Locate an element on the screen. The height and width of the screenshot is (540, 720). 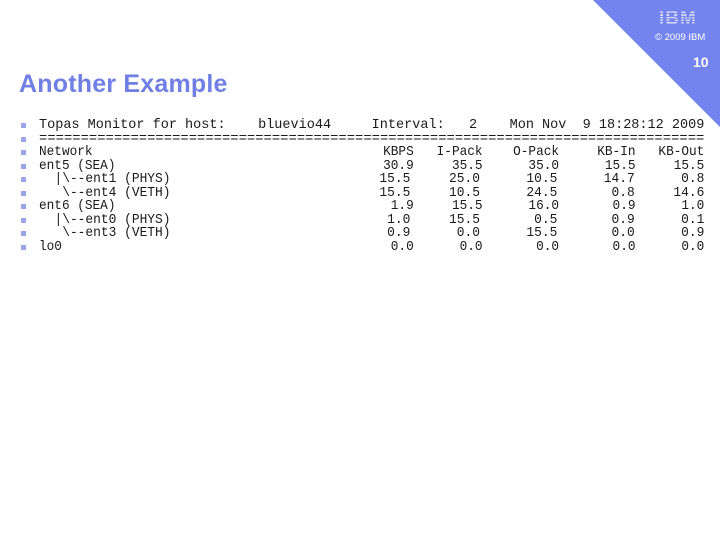
copyright-text: © 2009 IBM is located at coordinates (680, 37).